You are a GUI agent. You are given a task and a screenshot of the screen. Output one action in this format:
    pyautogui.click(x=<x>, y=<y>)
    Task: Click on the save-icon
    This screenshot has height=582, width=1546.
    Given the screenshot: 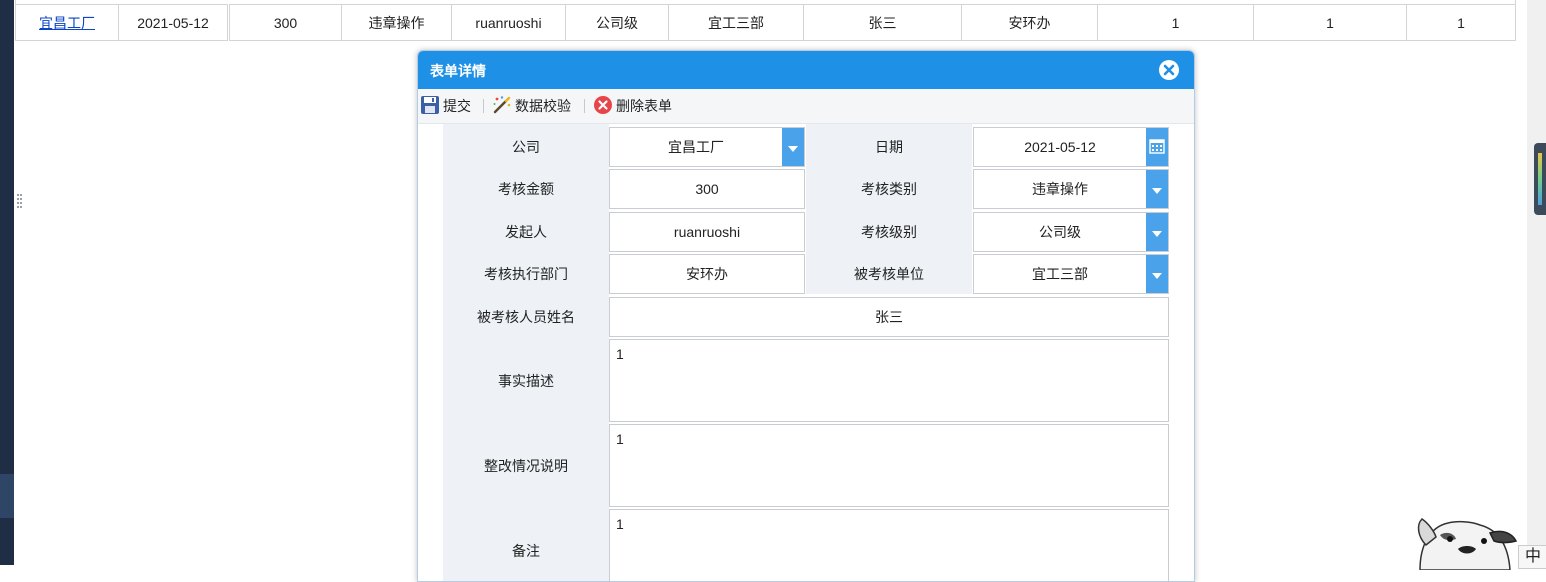 What is the action you would take?
    pyautogui.click(x=431, y=106)
    